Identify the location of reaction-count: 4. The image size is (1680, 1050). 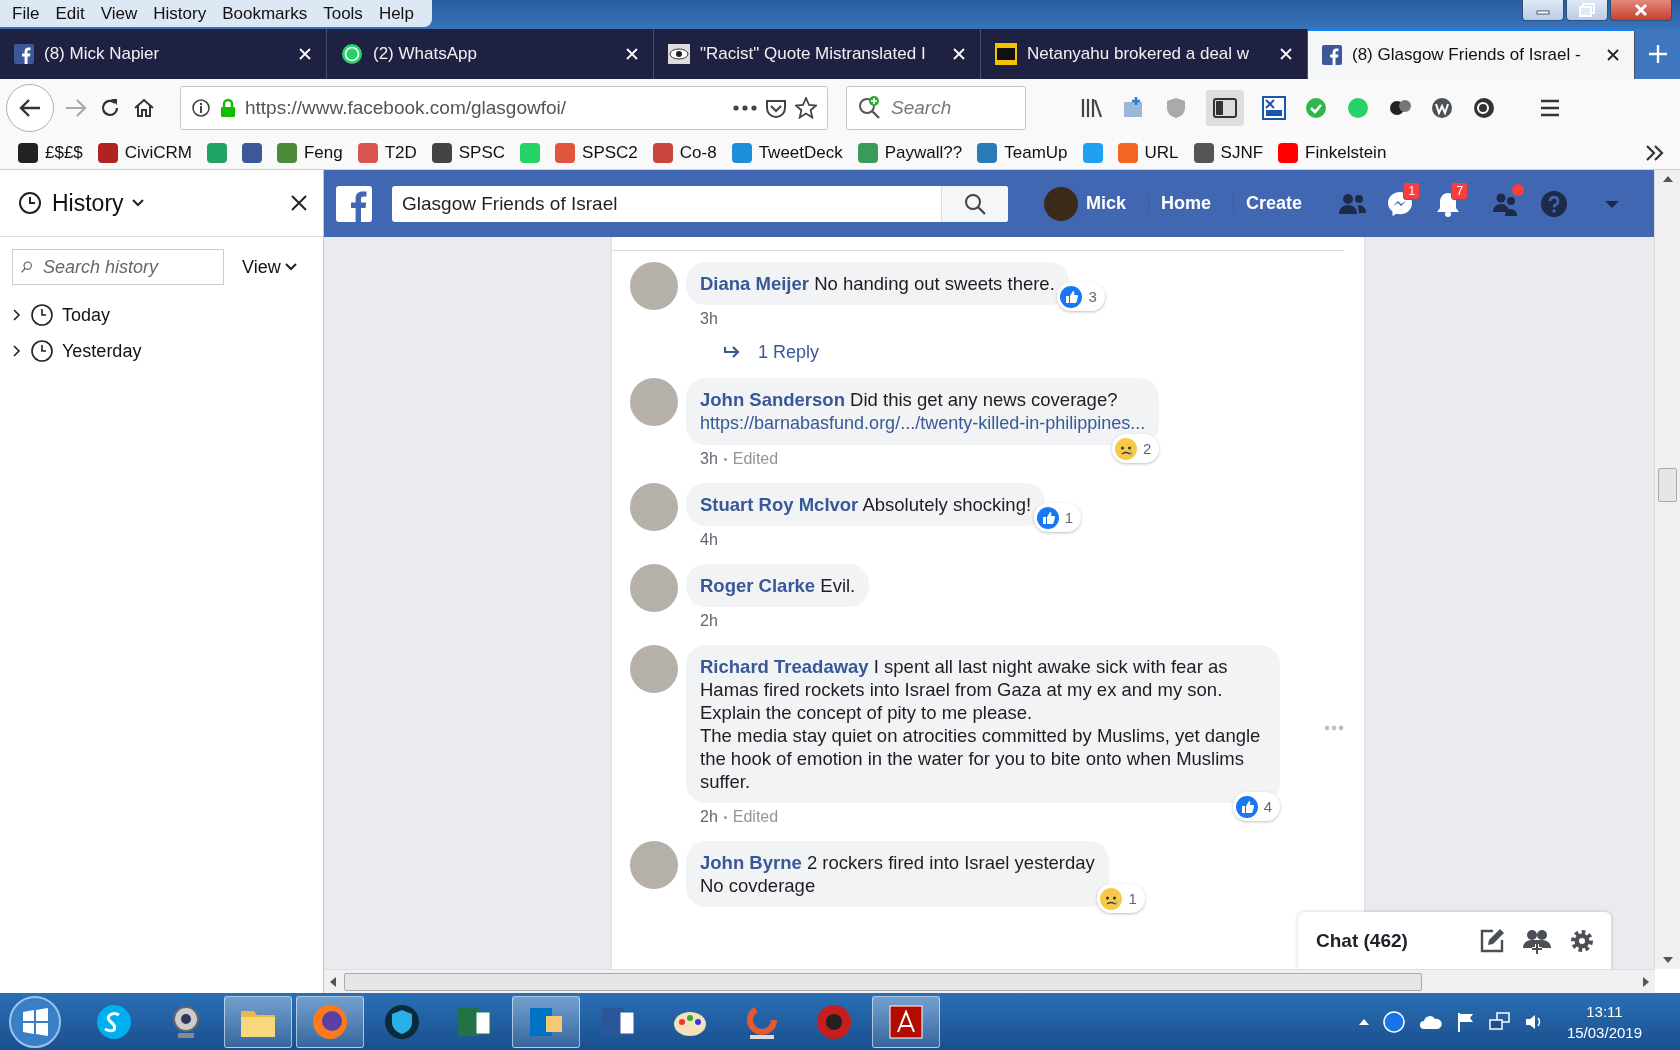
(1256, 806).